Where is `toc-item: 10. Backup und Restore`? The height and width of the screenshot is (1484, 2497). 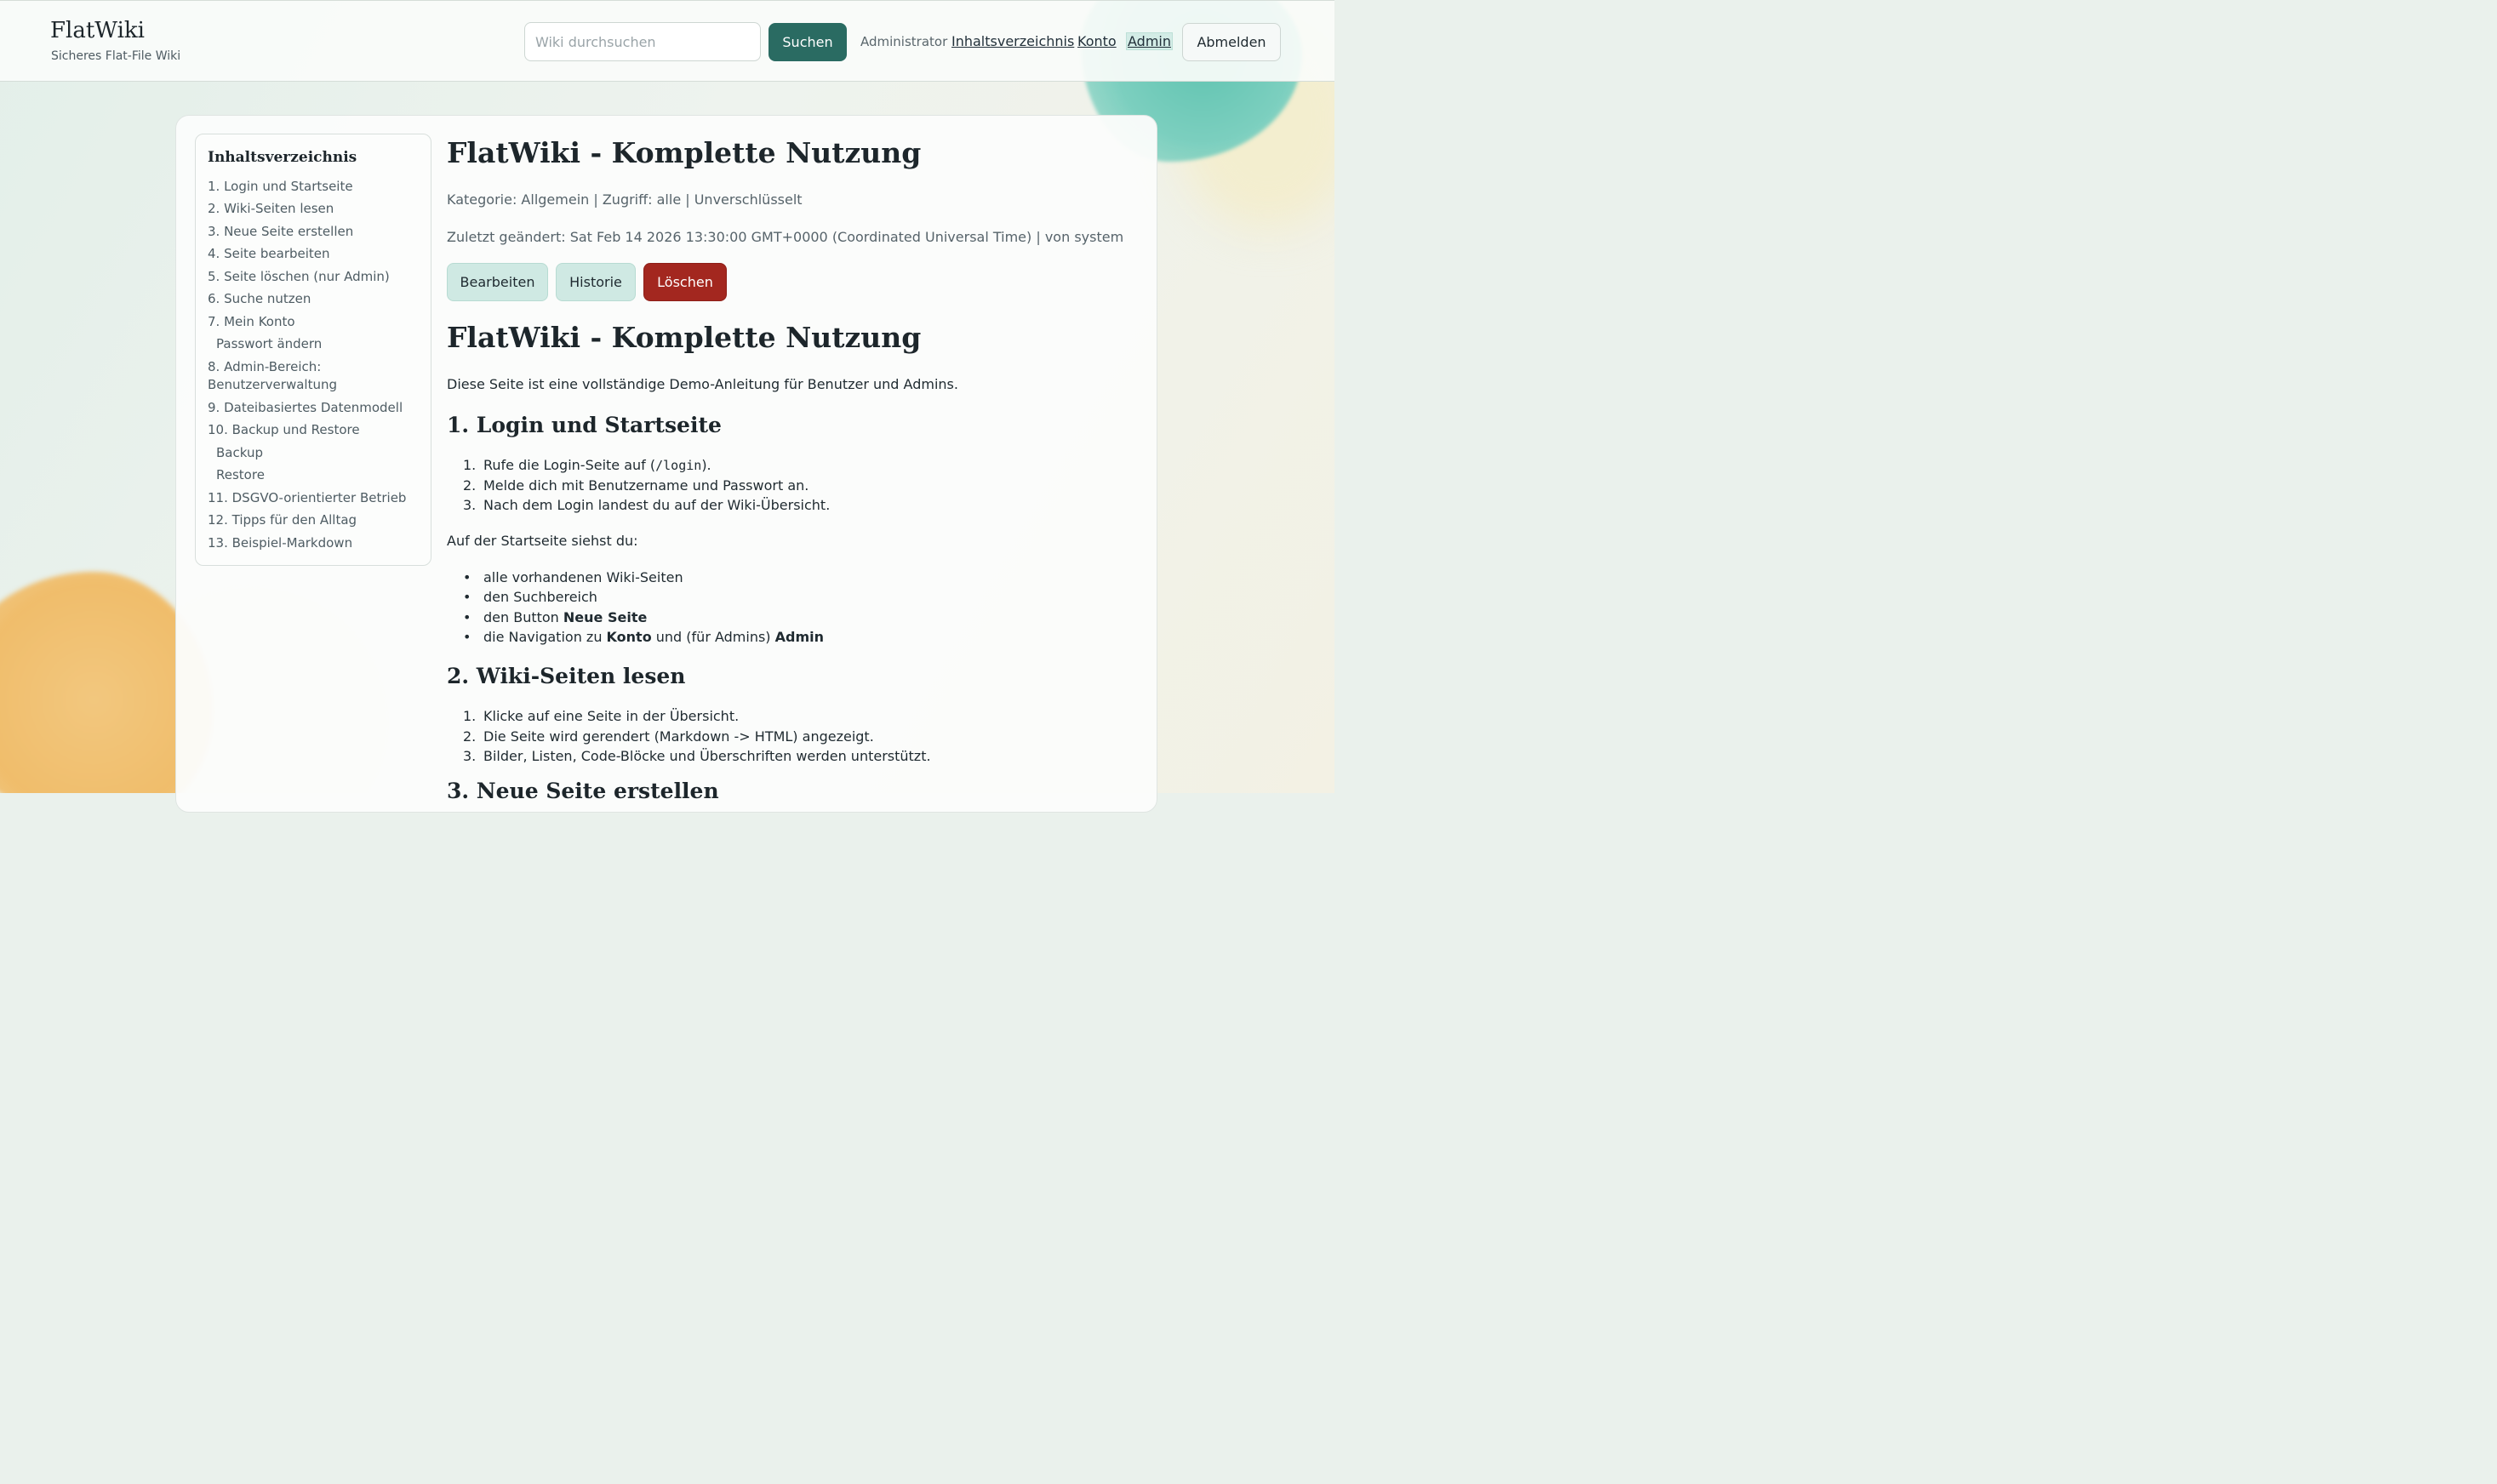
toc-item: 10. Backup und Restore is located at coordinates (316, 430).